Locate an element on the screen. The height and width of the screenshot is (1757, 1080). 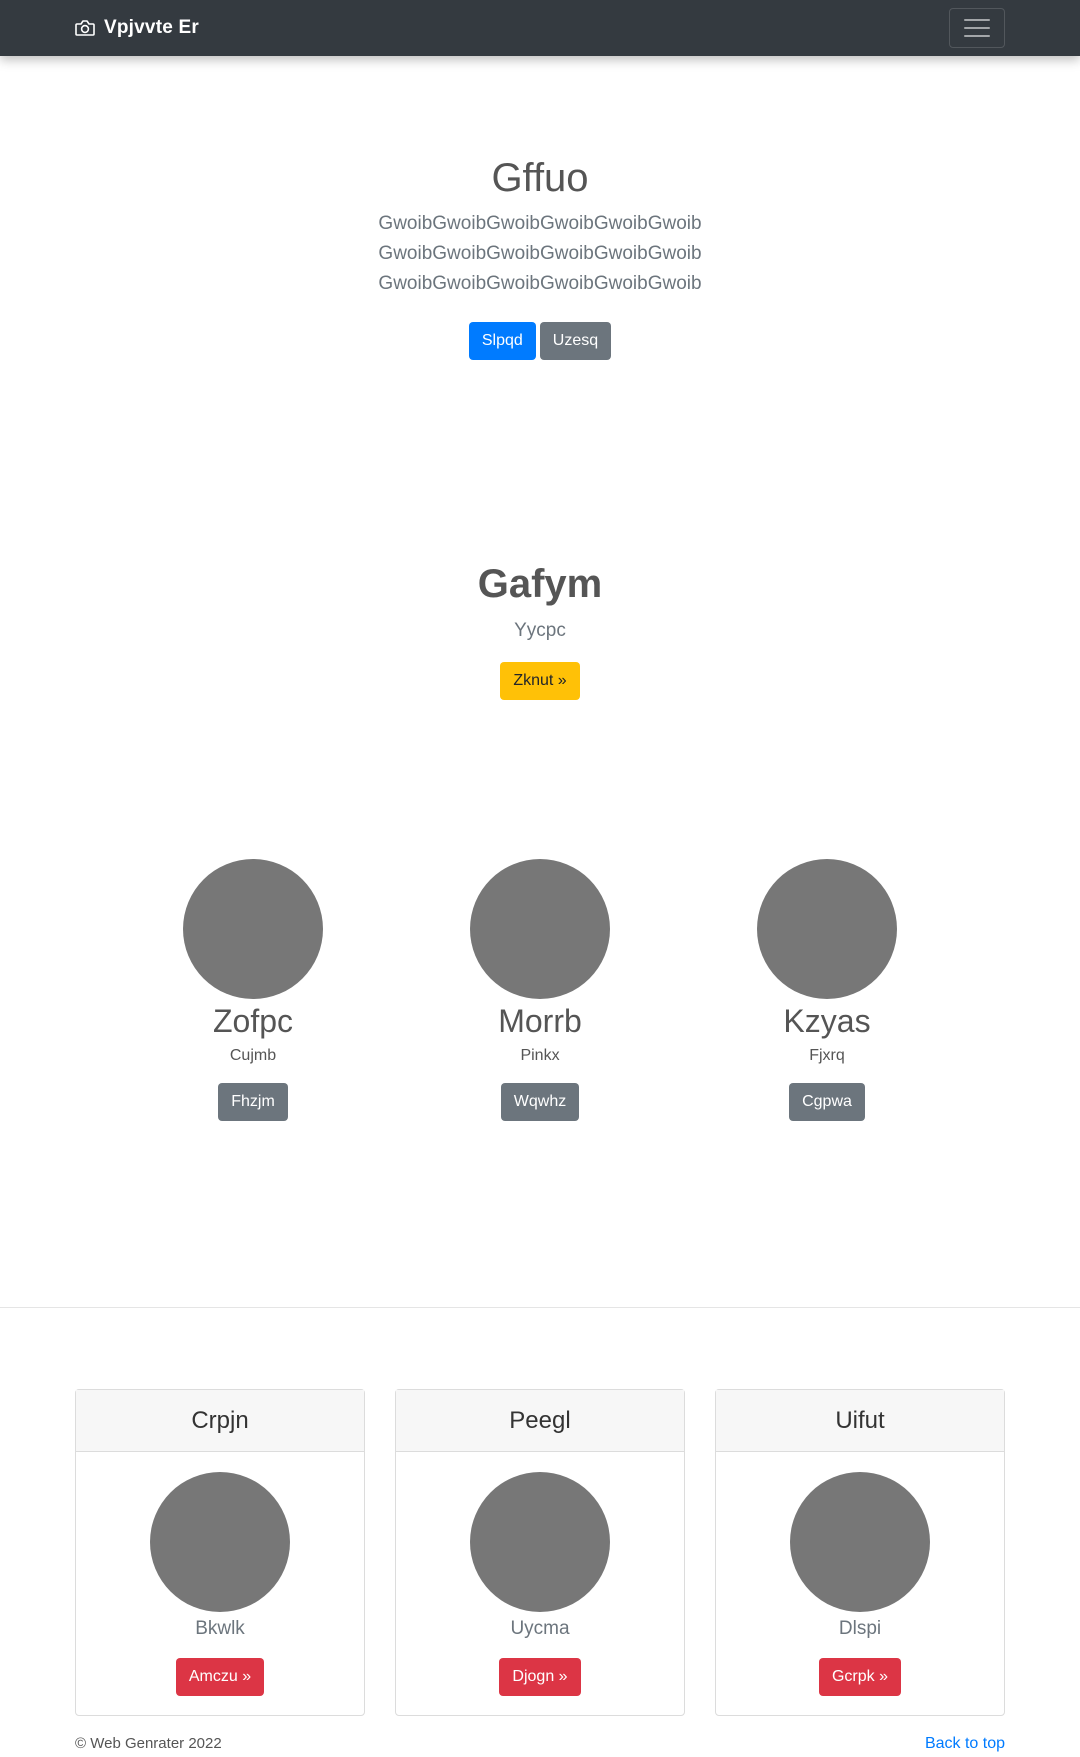
person-button: Cgpwa is located at coordinates (827, 1102).